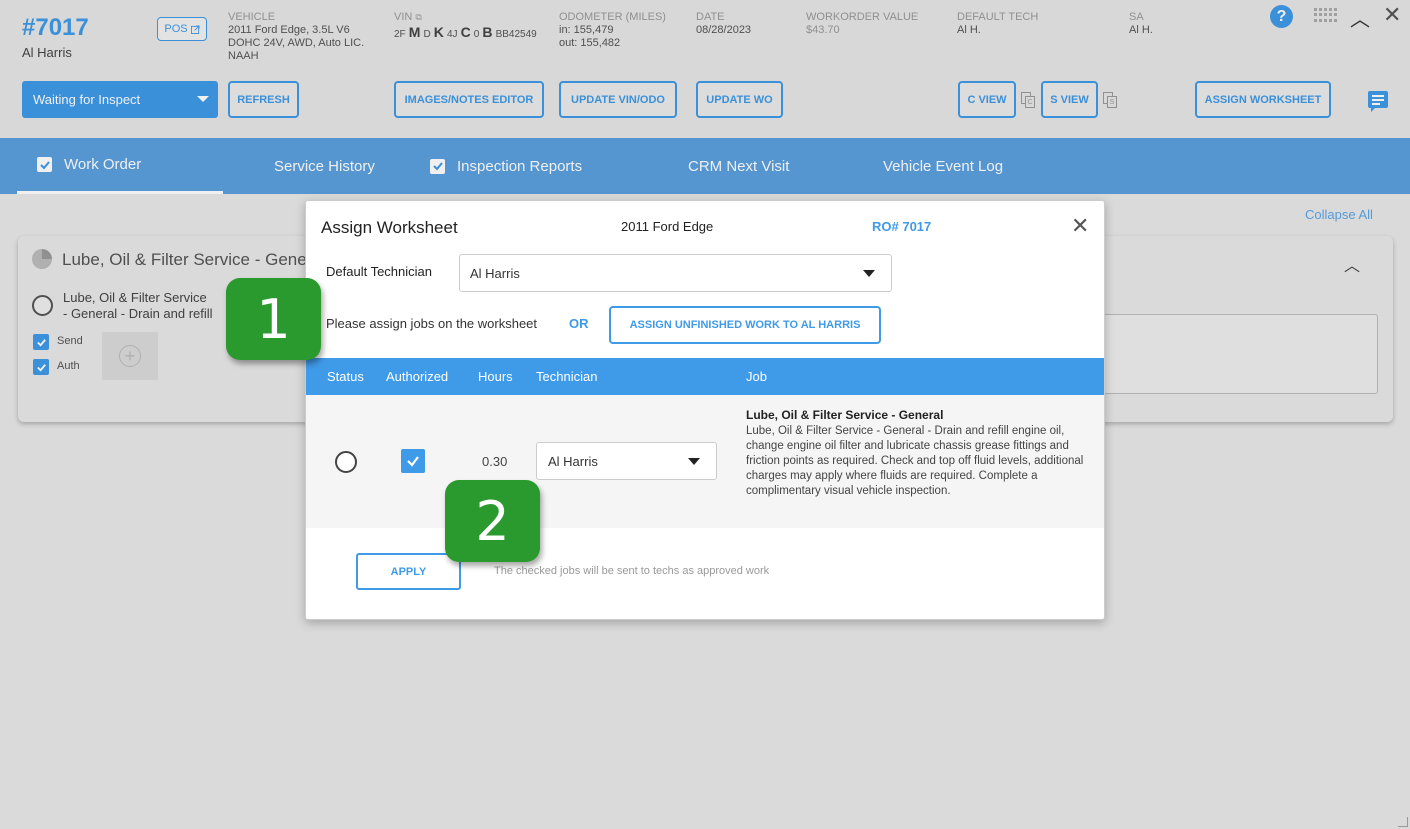 The image size is (1410, 829). Describe the element at coordinates (845, 415) in the screenshot. I see `job-title: Lube, Oil & Filter Service - General` at that location.